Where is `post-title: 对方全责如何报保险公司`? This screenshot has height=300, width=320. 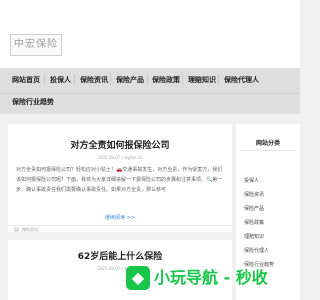
post-title: 对方全责如何报保险公司 is located at coordinates (120, 144).